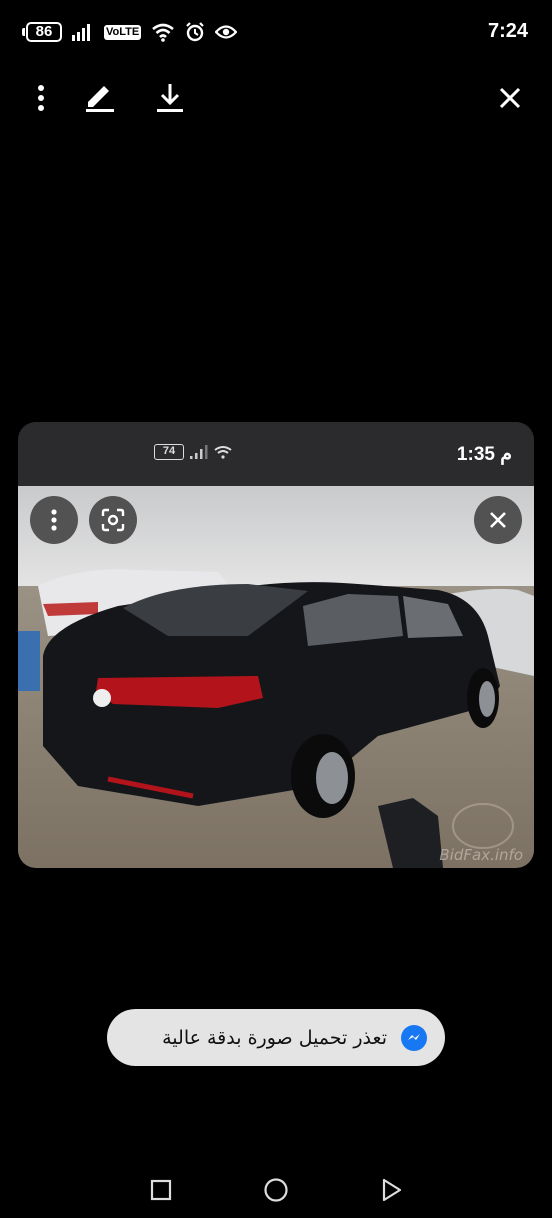 The height and width of the screenshot is (1218, 552). I want to click on status-bar: 86 VoLTE 7:24, so click(276, 32).